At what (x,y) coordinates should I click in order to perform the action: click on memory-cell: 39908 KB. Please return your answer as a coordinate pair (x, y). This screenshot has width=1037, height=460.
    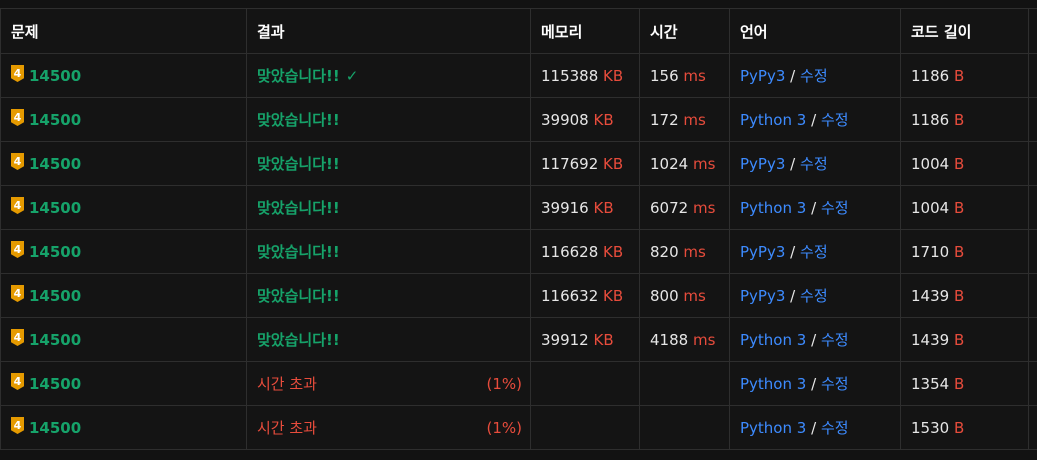
    Looking at the image, I should click on (585, 119).